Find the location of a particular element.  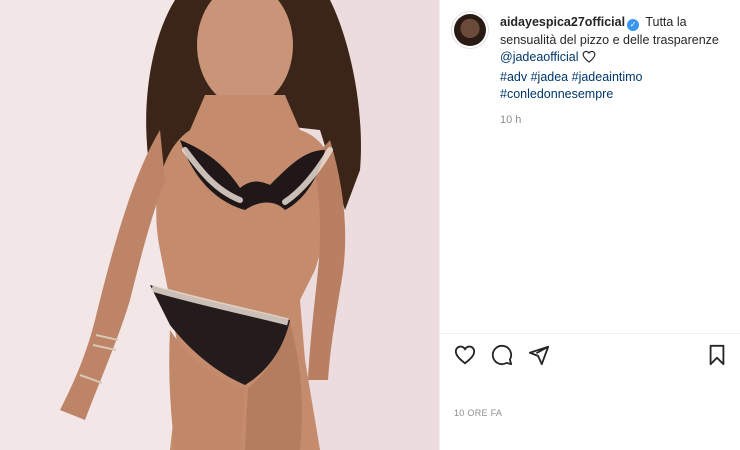

verified-badge-icon: ✓ is located at coordinates (633, 25).